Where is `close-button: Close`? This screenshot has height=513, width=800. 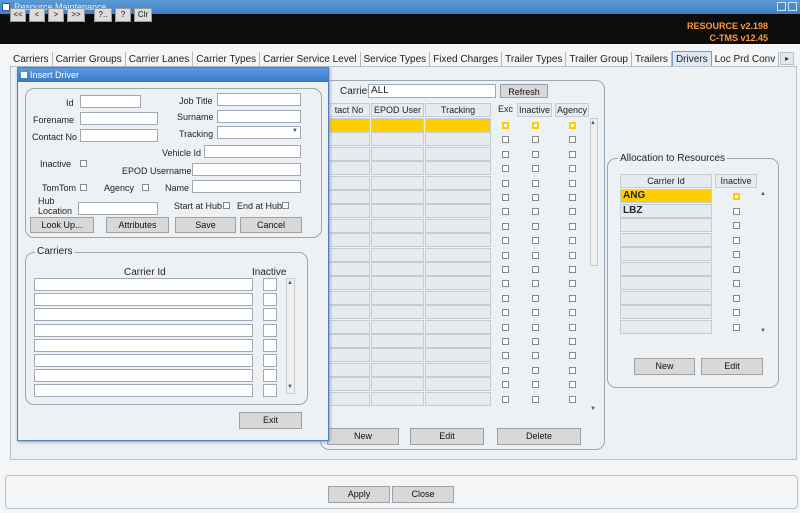 close-button: Close is located at coordinates (423, 494).